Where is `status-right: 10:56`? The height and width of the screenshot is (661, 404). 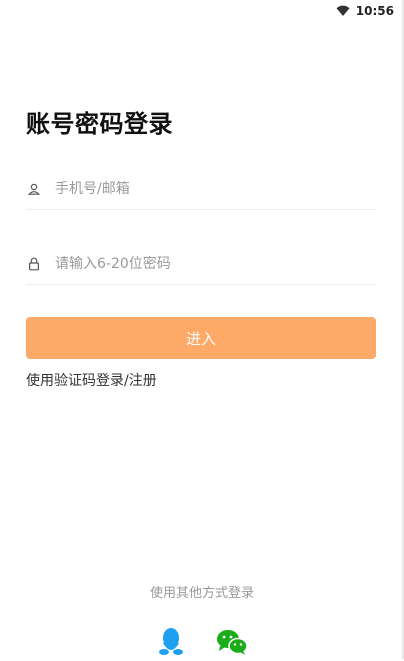 status-right: 10:56 is located at coordinates (365, 11).